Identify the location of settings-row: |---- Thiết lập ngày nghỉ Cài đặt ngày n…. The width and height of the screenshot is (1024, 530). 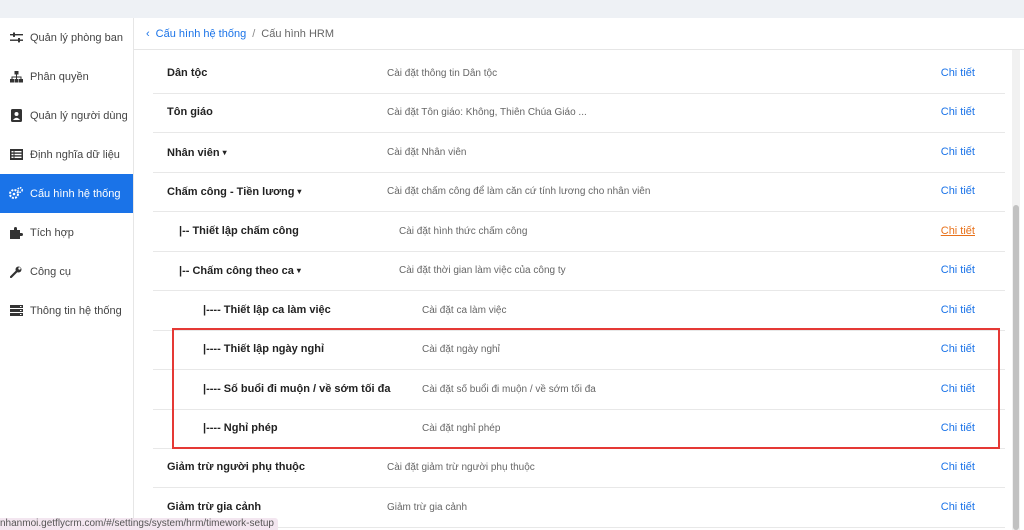
(579, 350).